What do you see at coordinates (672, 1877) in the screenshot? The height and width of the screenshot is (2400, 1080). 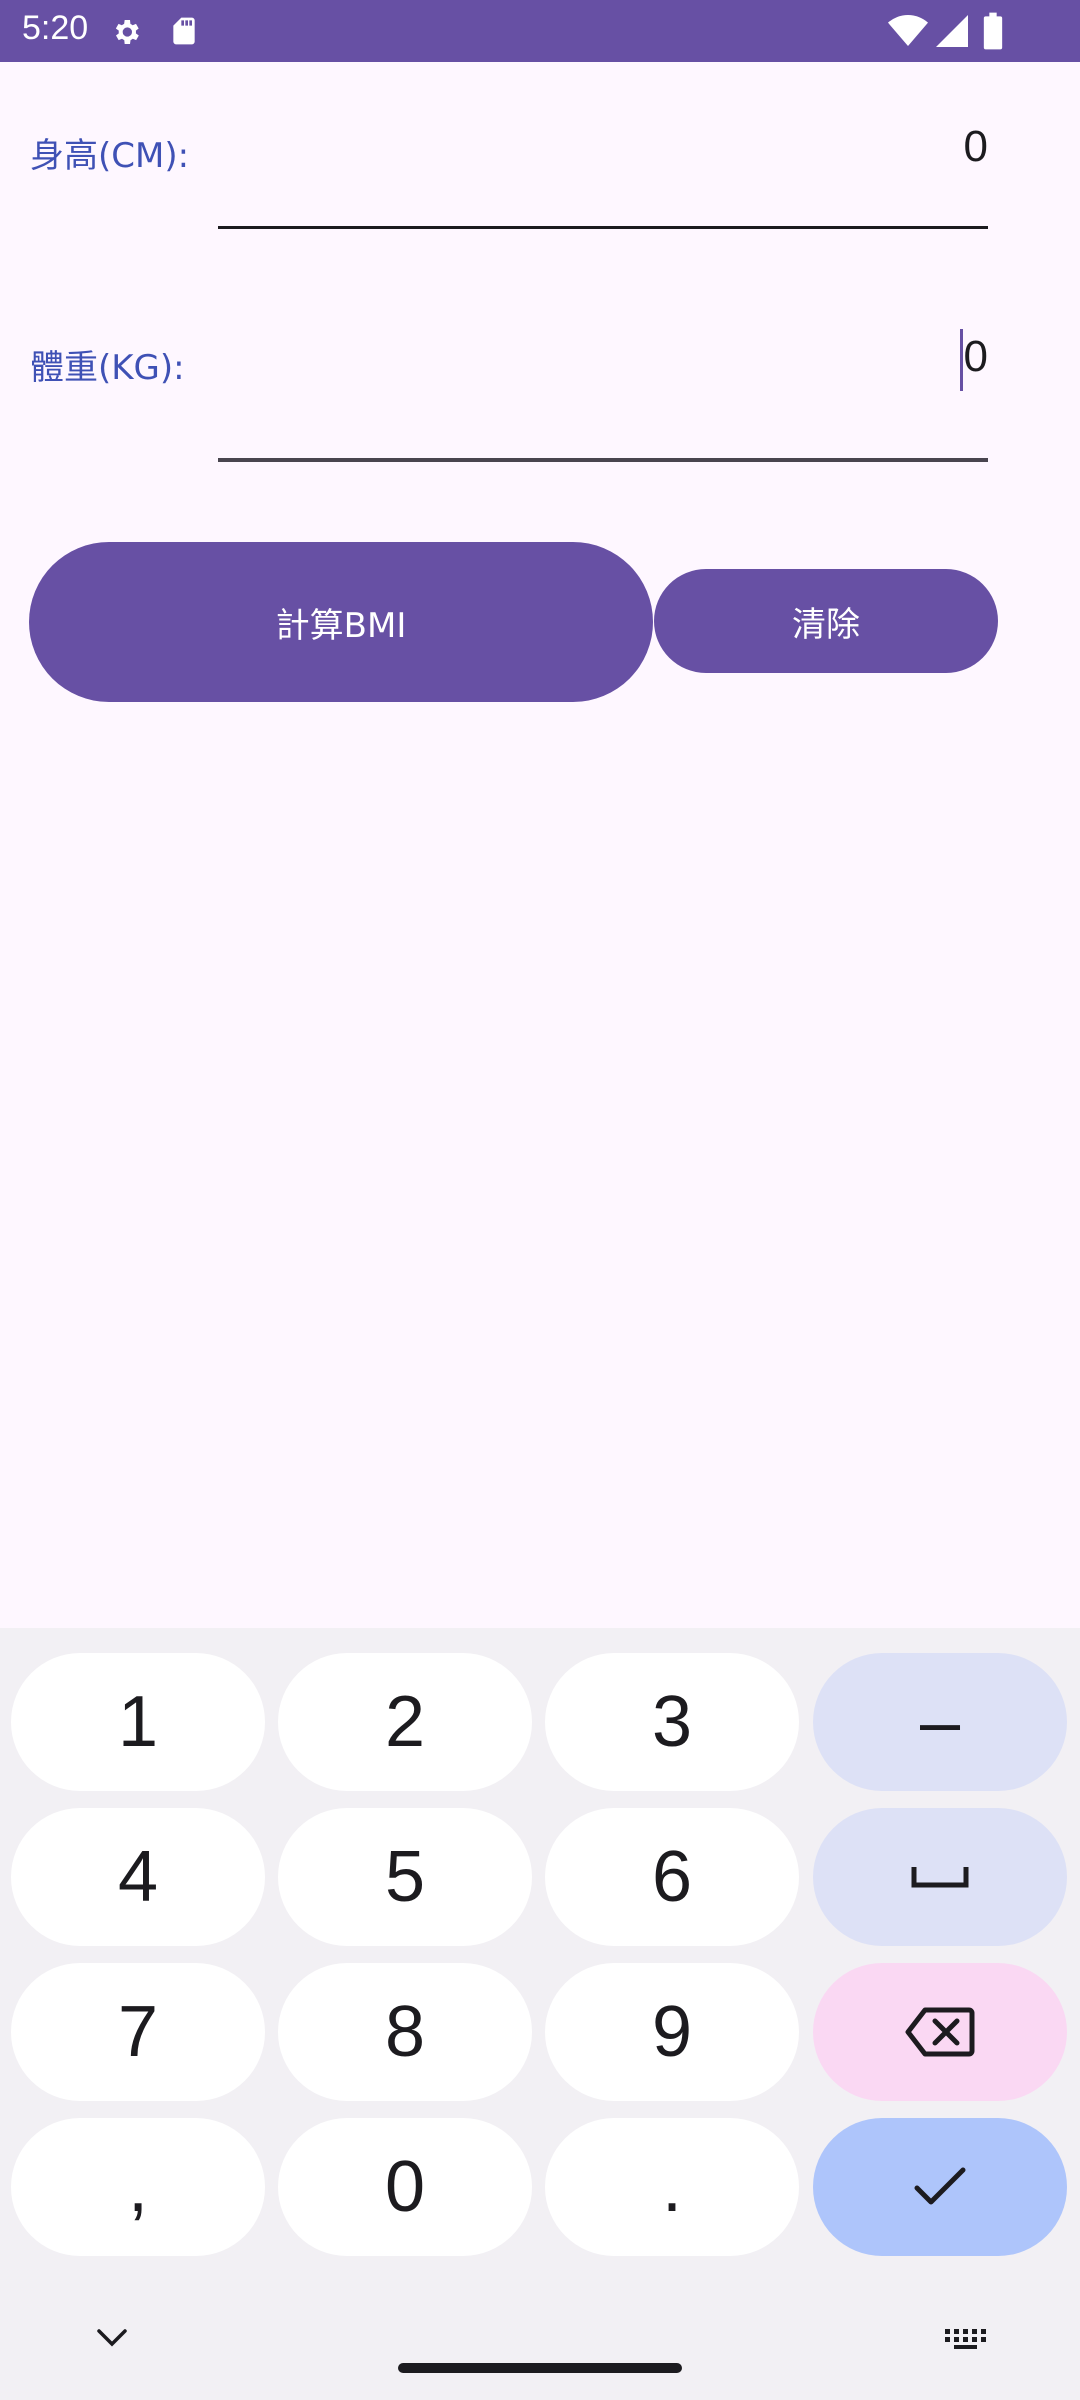 I see `key-6: 6` at bounding box center [672, 1877].